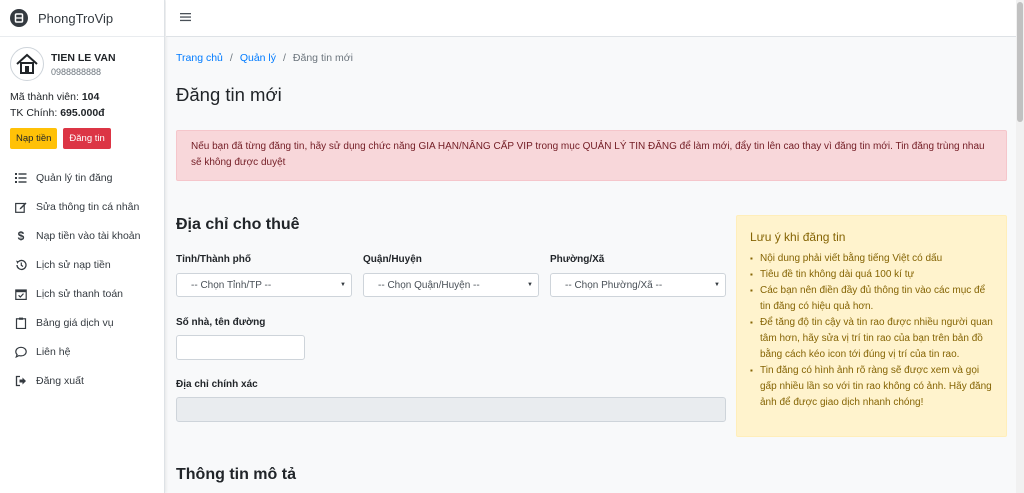 The image size is (1024, 493). What do you see at coordinates (392, 259) in the screenshot?
I see `district-label: Quận/Huyện` at bounding box center [392, 259].